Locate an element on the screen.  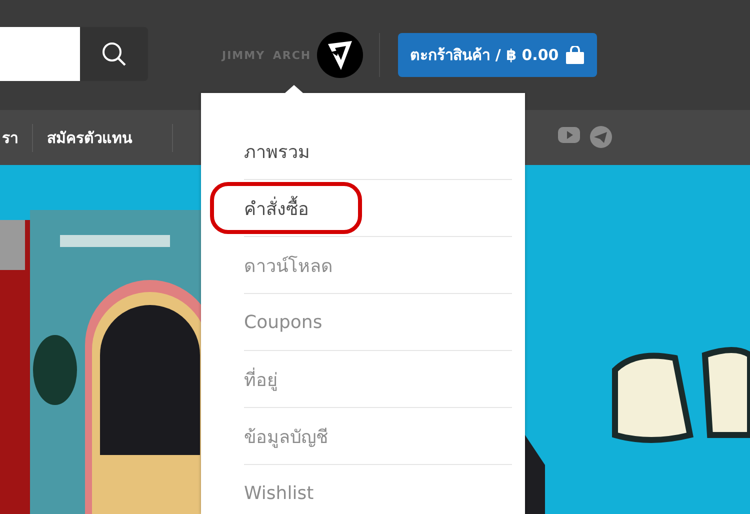
menu-item: Wishlist is located at coordinates (279, 493).